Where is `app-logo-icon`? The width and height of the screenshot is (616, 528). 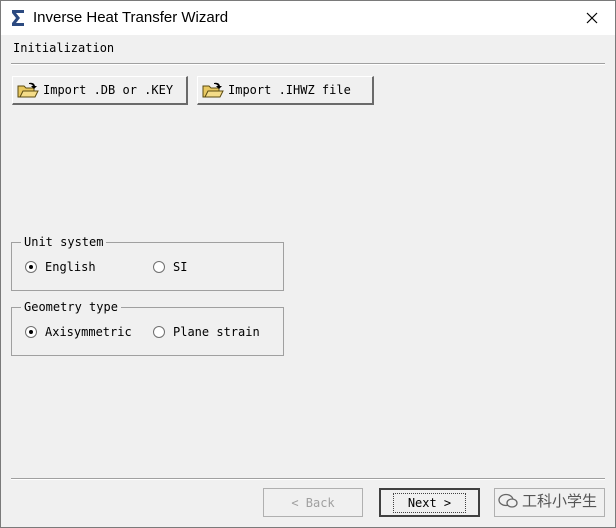 app-logo-icon is located at coordinates (18, 18).